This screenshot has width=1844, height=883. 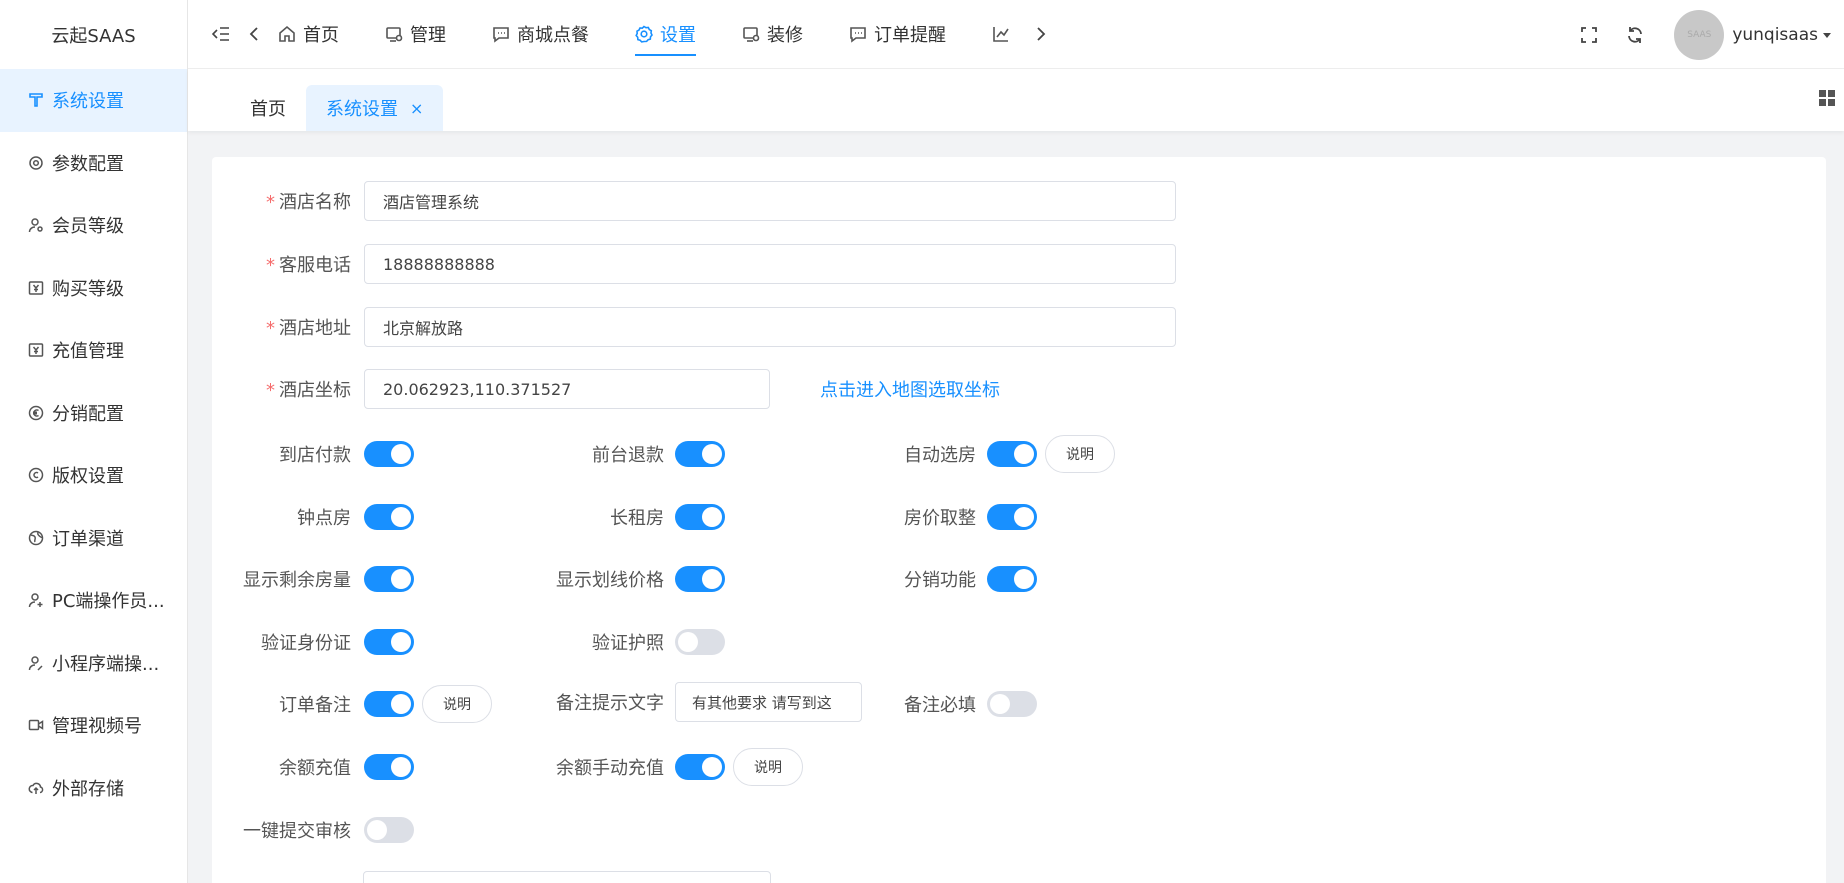 I want to click on remark-required-label: 备注必填, so click(x=940, y=705).